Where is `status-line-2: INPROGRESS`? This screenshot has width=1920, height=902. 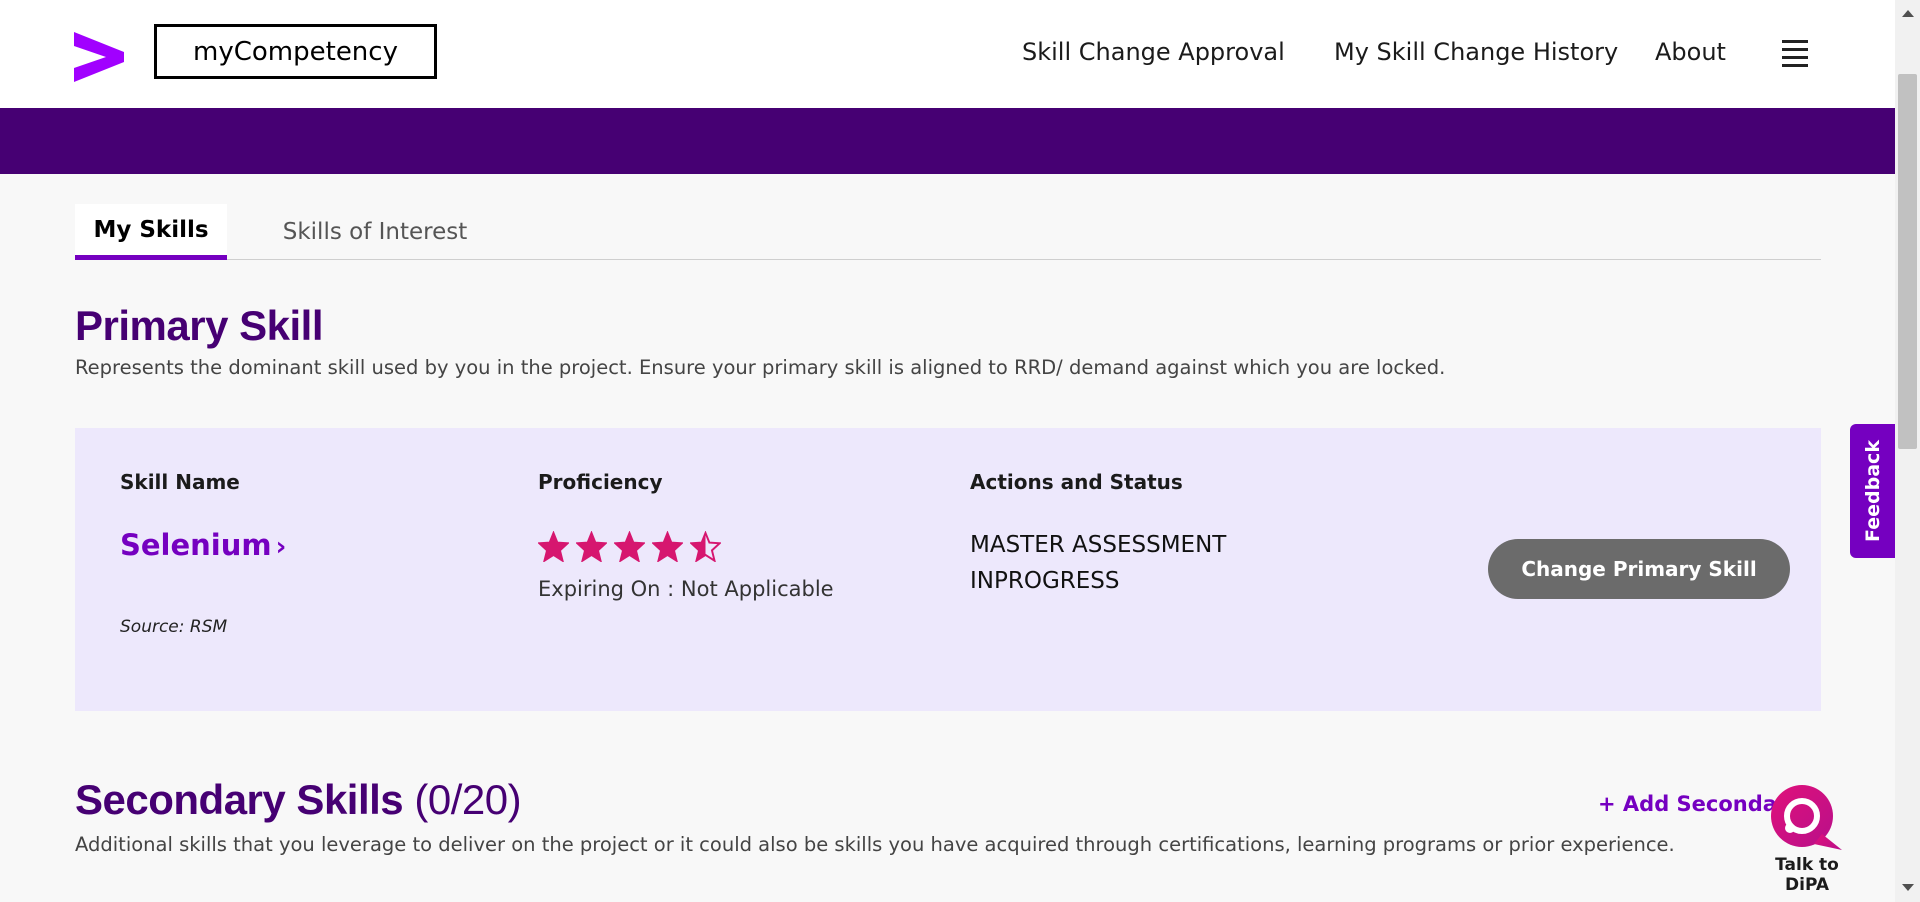
status-line-2: INPROGRESS is located at coordinates (1045, 581).